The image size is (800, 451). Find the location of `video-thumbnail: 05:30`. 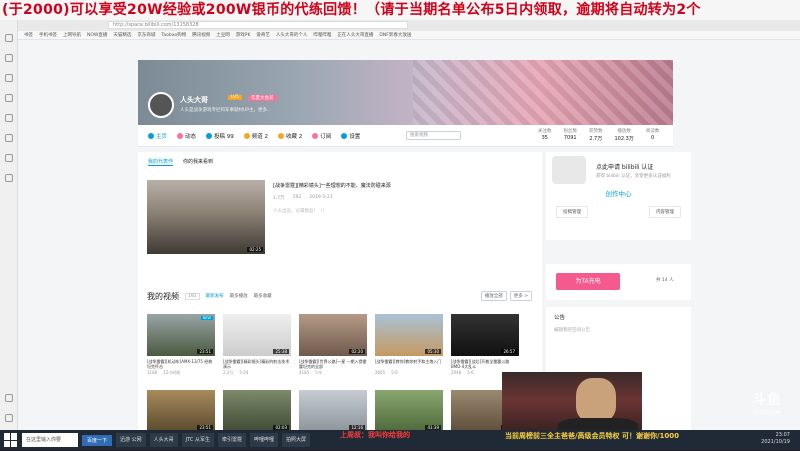

video-thumbnail: 05:30 is located at coordinates (409, 335).